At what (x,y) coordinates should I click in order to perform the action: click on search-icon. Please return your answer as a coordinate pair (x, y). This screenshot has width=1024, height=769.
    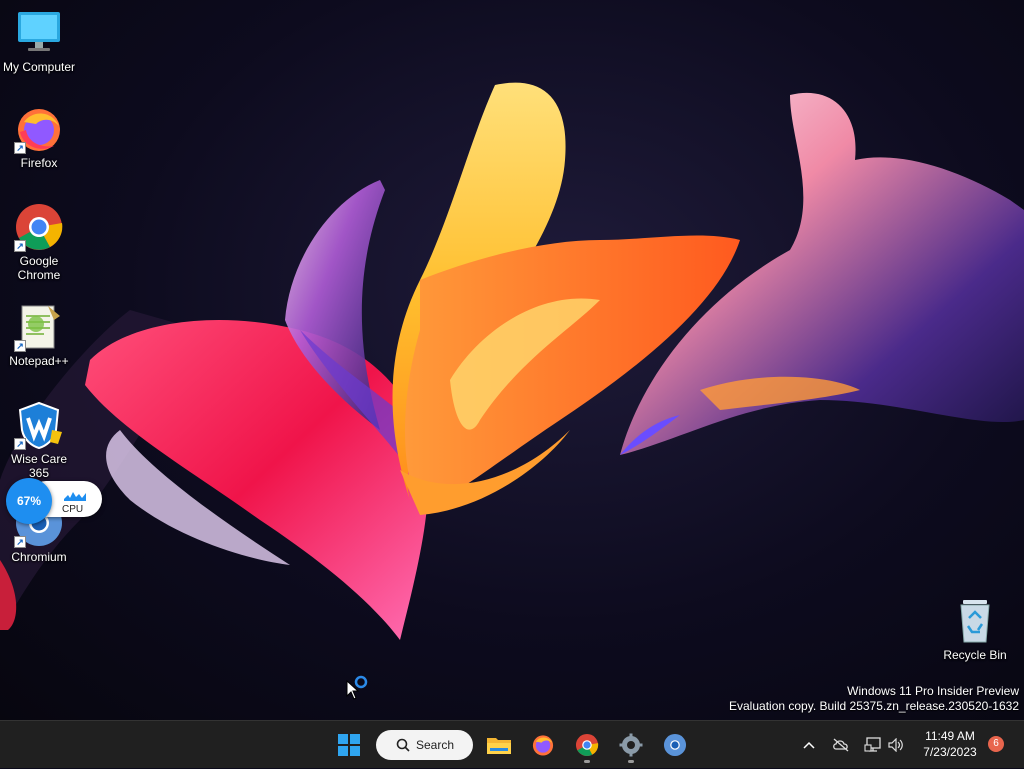
    Looking at the image, I should click on (403, 745).